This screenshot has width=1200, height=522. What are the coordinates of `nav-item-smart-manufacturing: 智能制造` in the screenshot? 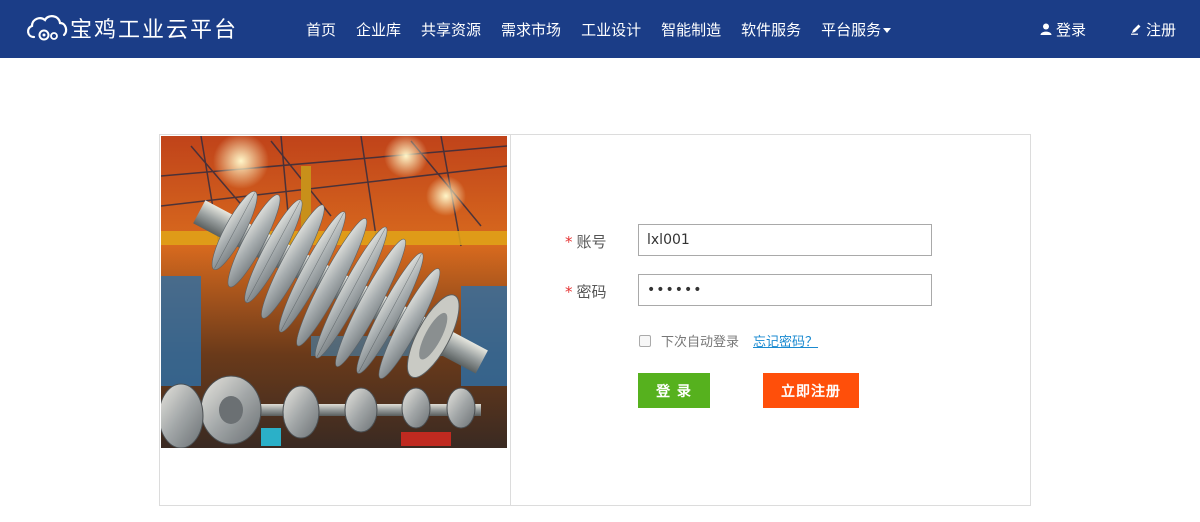 It's located at (691, 29).